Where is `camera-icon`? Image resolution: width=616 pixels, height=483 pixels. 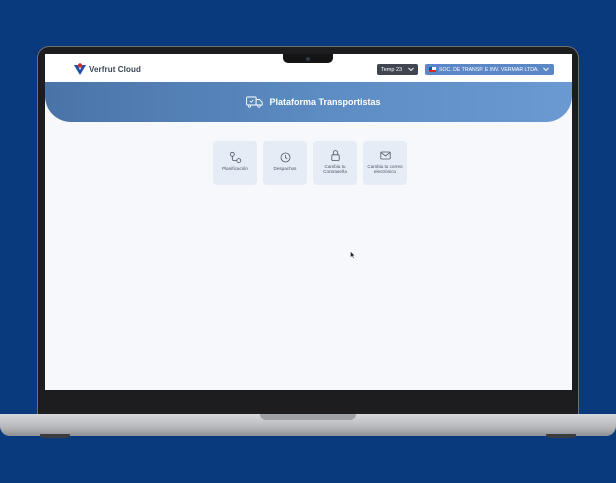 camera-icon is located at coordinates (308, 59).